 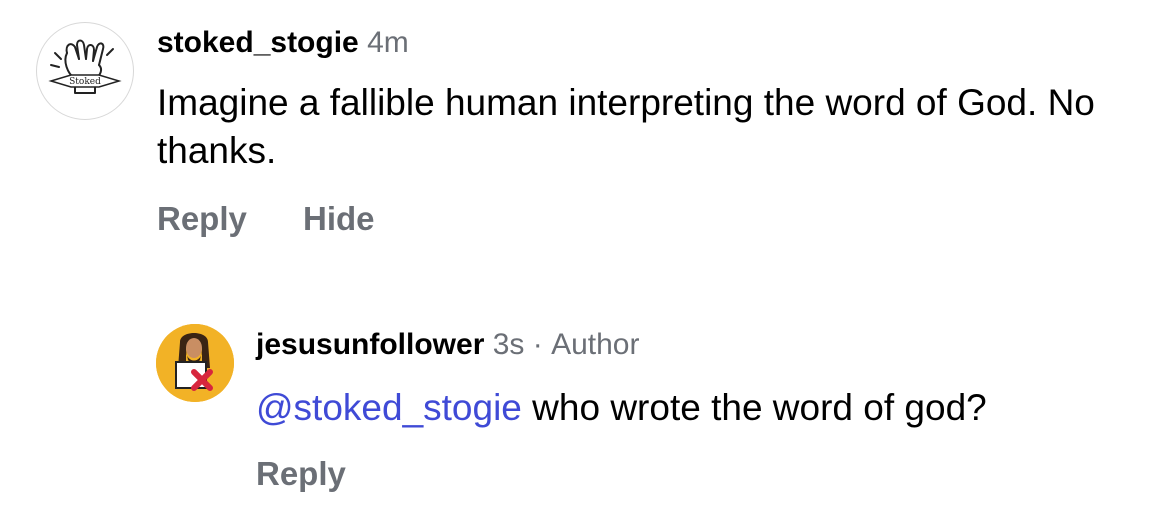 I want to click on avatar, so click(x=195, y=363).